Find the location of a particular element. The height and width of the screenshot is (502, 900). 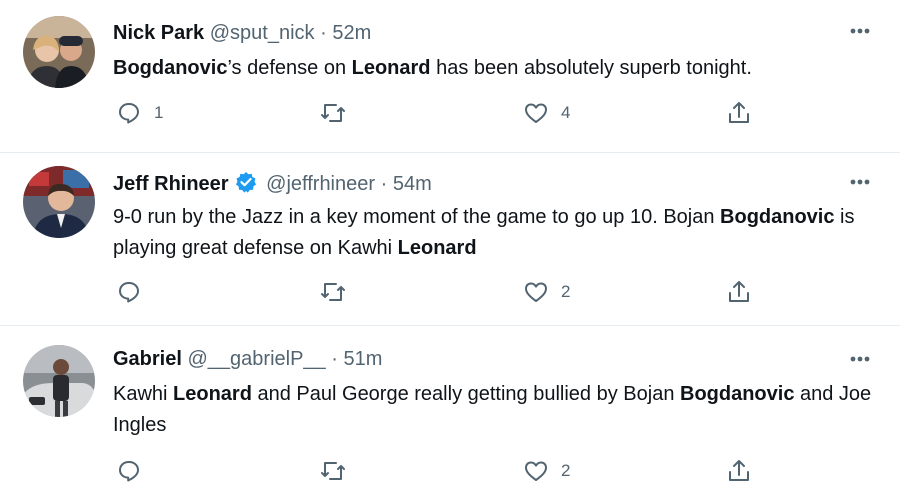

like-button: 4 is located at coordinates (546, 113).